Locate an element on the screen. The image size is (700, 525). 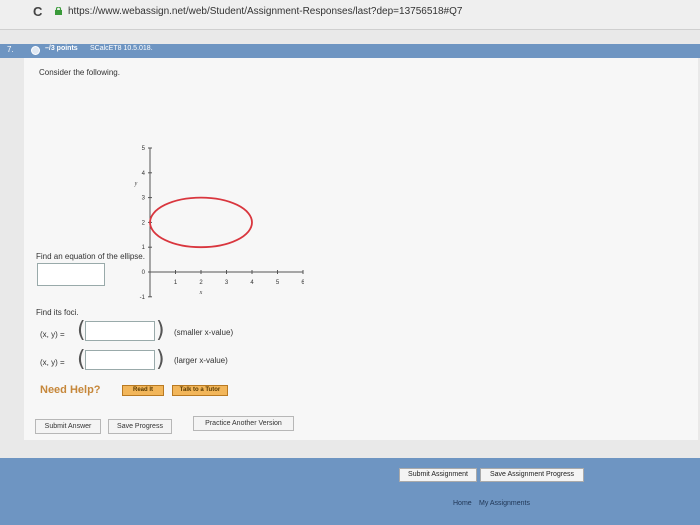
ellipse-equation-input is located at coordinates (71, 274).